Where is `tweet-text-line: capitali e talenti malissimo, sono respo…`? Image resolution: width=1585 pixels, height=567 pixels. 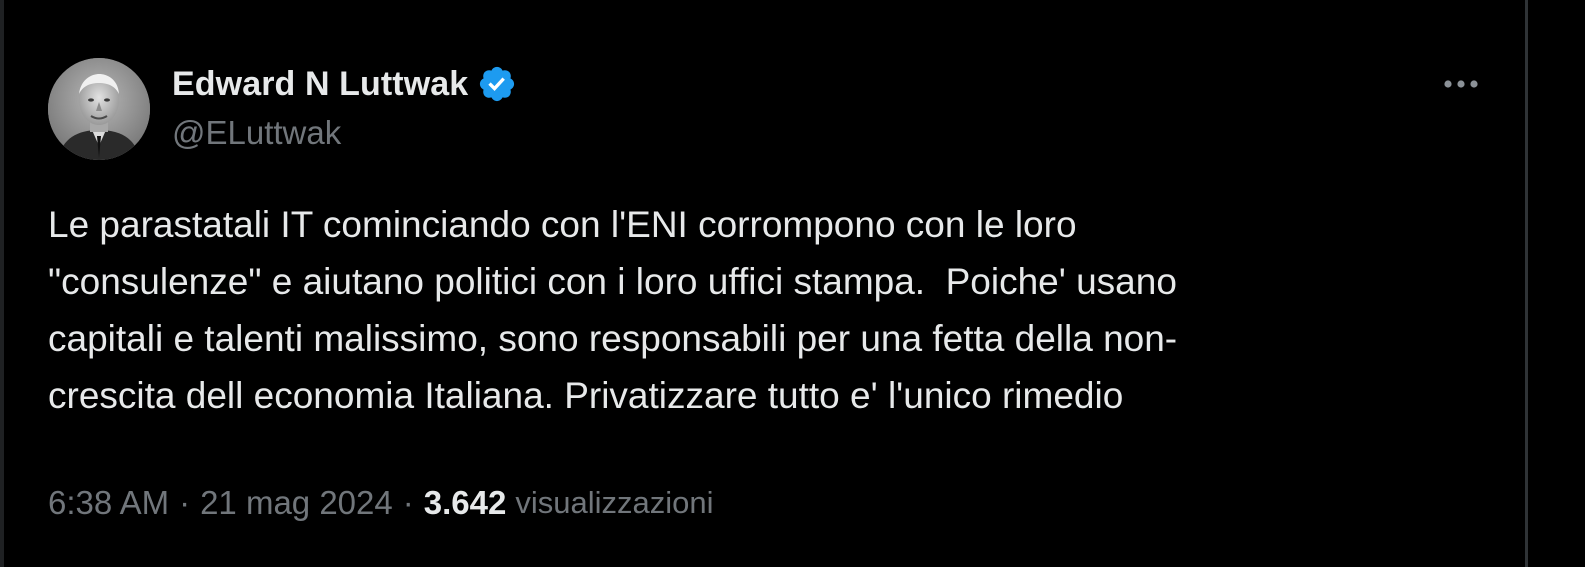 tweet-text-line: capitali e talenti malissimo, sono respo… is located at coordinates (613, 338).